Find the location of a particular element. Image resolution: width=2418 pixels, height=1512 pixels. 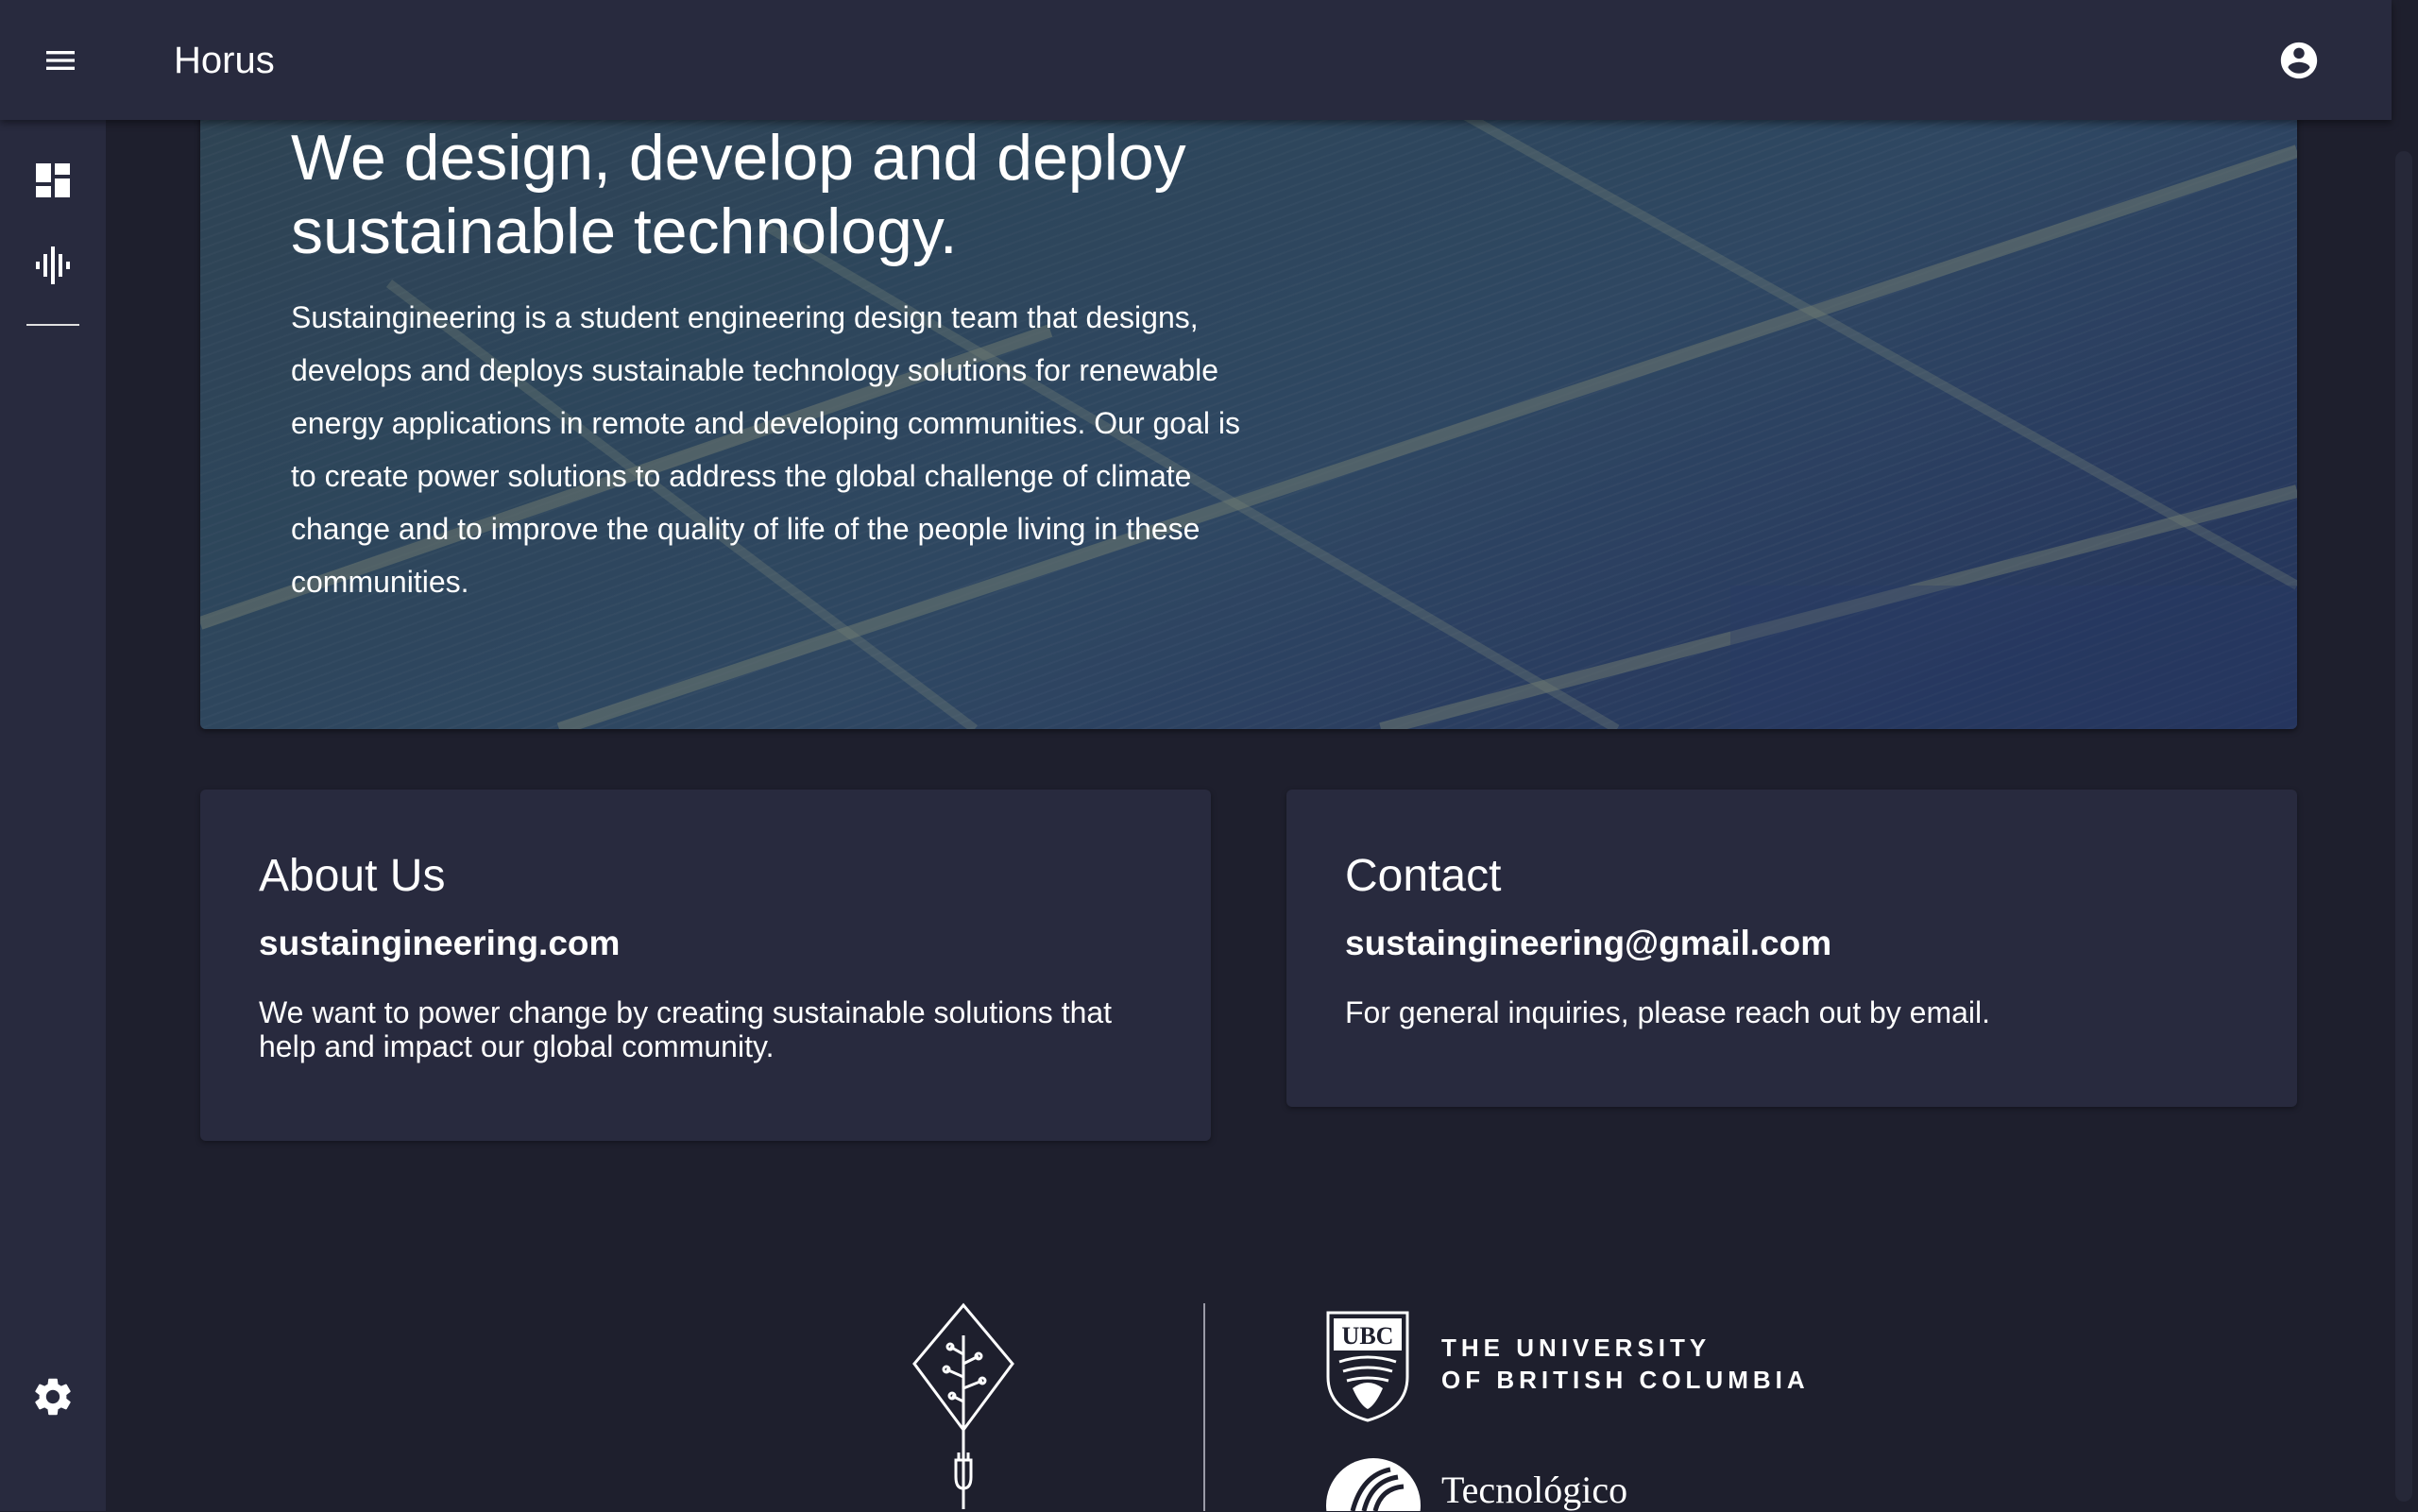

account-button is located at coordinates (2299, 60).